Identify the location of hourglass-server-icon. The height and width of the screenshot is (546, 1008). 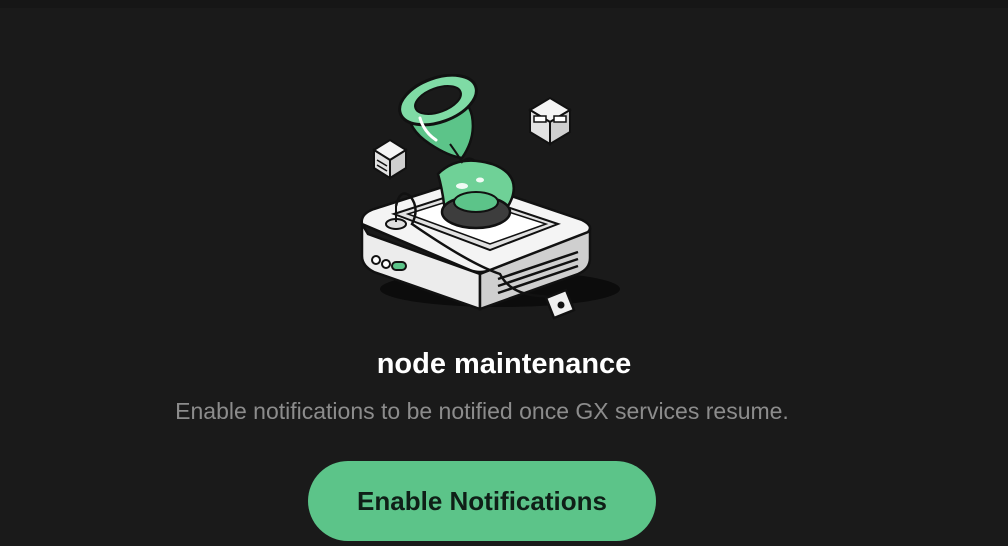
(485, 203).